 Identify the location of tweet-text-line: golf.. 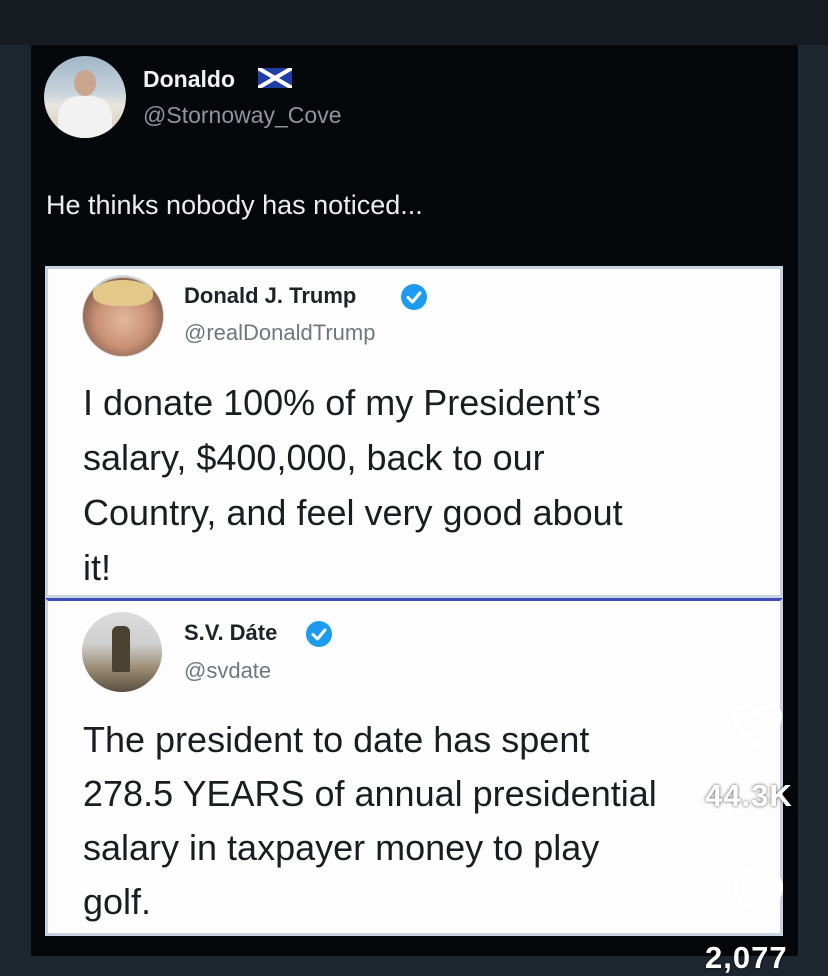
(117, 901).